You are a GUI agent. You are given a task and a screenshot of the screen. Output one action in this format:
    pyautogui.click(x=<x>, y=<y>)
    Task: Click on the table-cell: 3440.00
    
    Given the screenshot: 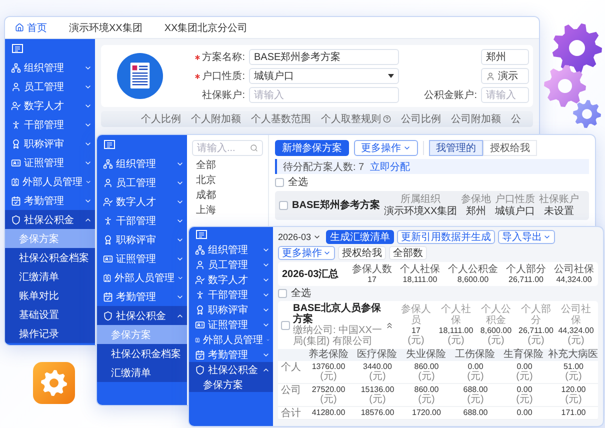 What is the action you would take?
    pyautogui.click(x=377, y=366)
    